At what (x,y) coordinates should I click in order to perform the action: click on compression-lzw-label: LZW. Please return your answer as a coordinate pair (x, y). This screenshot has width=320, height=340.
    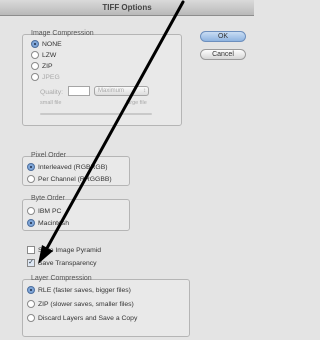
    Looking at the image, I should click on (49, 55).